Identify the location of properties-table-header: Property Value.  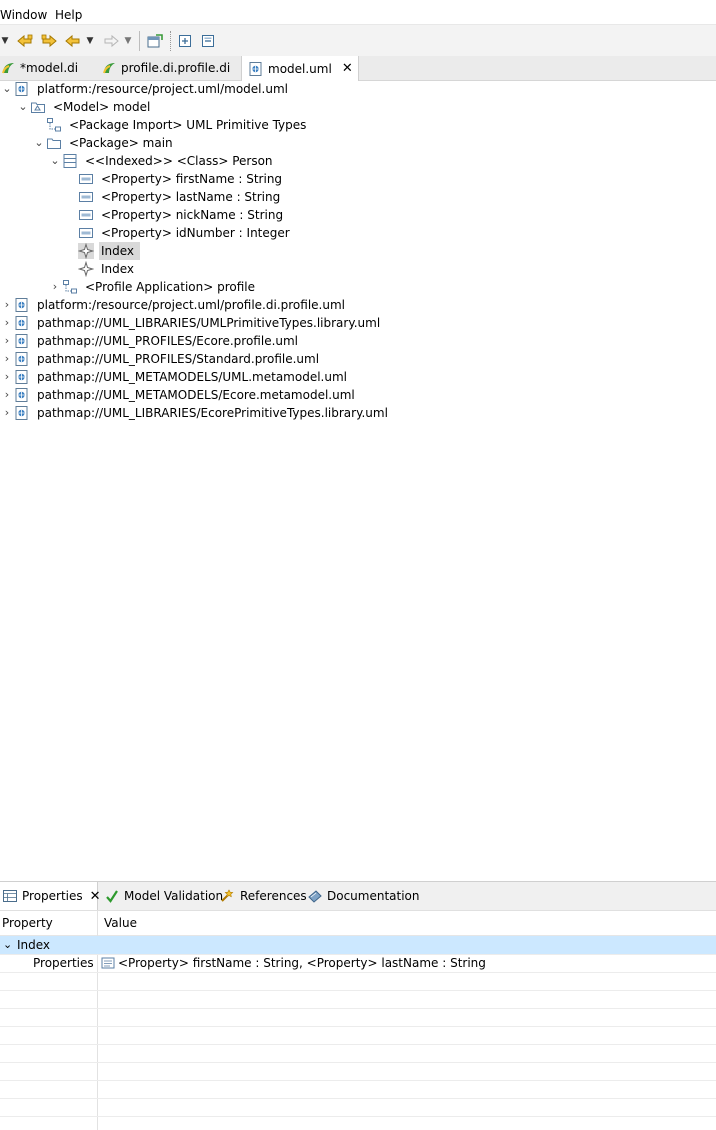
(358, 923).